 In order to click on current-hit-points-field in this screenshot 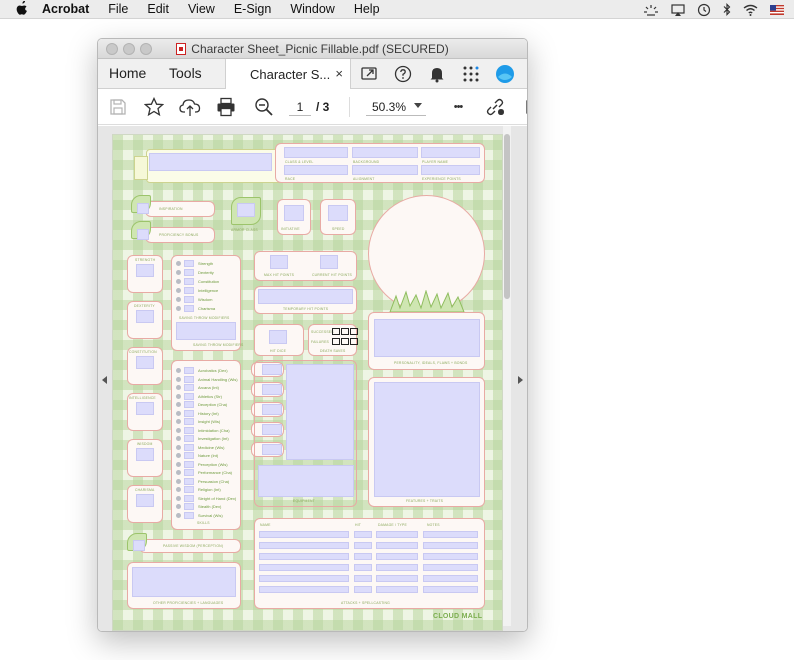, I will do `click(329, 262)`.